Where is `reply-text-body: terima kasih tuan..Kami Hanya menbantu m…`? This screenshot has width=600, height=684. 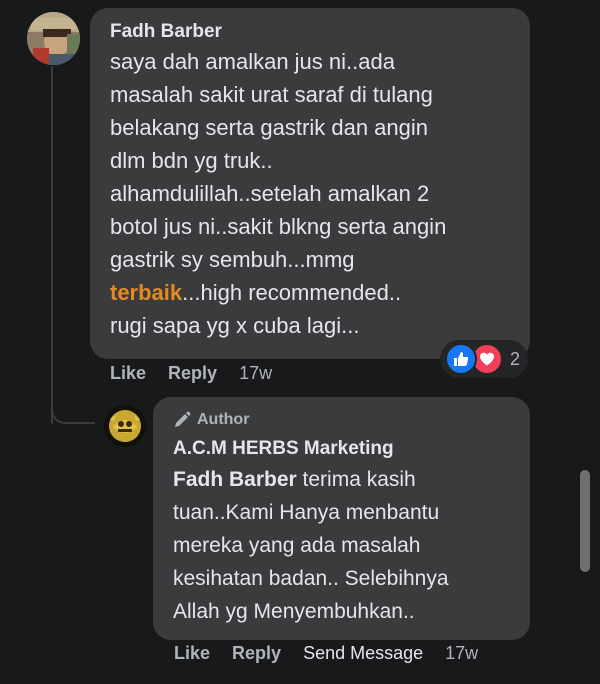 reply-text-body: terima kasih tuan..Kami Hanya menbantu m… is located at coordinates (311, 545).